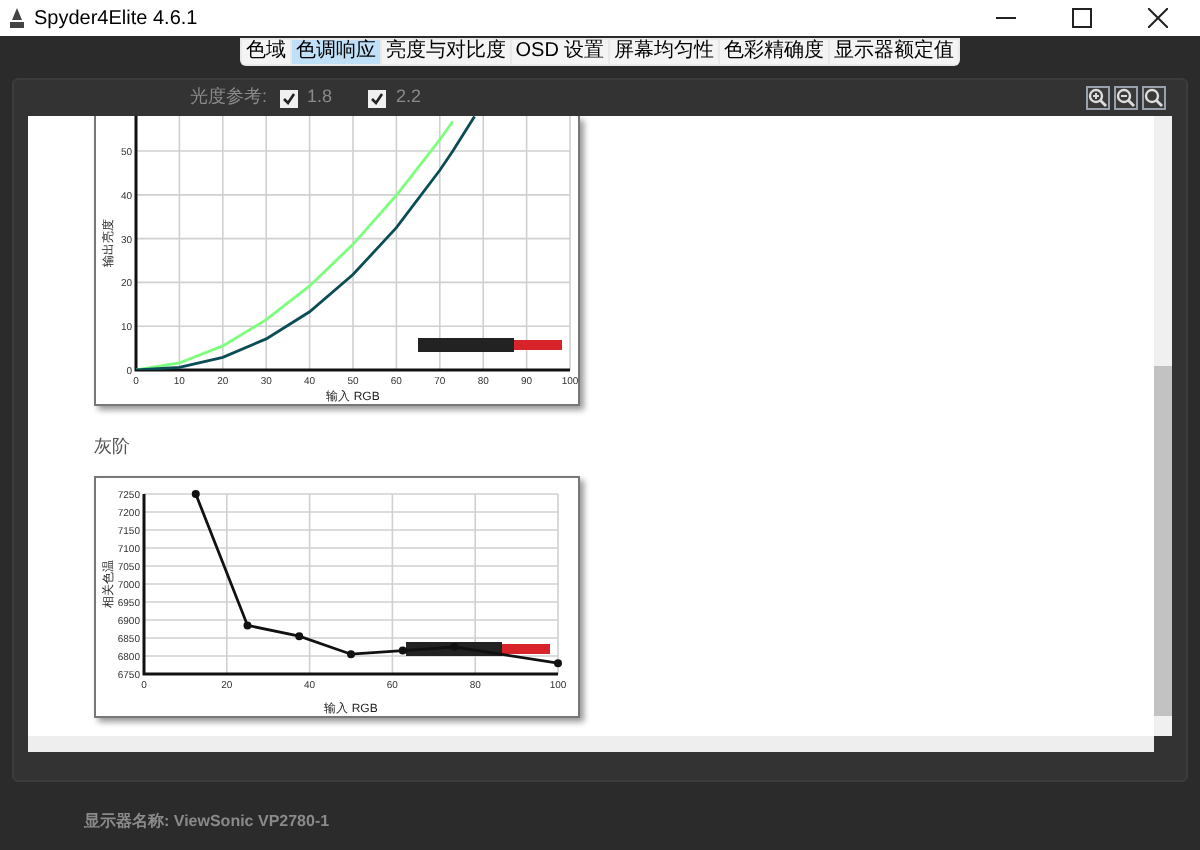 Image resolution: width=1200 pixels, height=850 pixels. What do you see at coordinates (335, 52) in the screenshot?
I see `tab: 色调响应` at bounding box center [335, 52].